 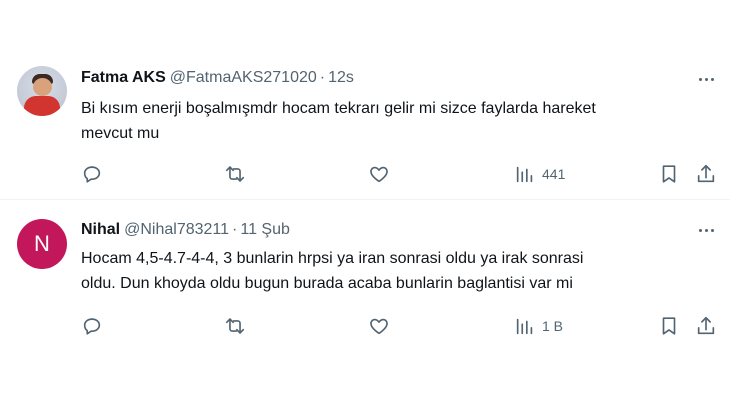 What do you see at coordinates (42, 106) in the screenshot?
I see `avatar-shirt` at bounding box center [42, 106].